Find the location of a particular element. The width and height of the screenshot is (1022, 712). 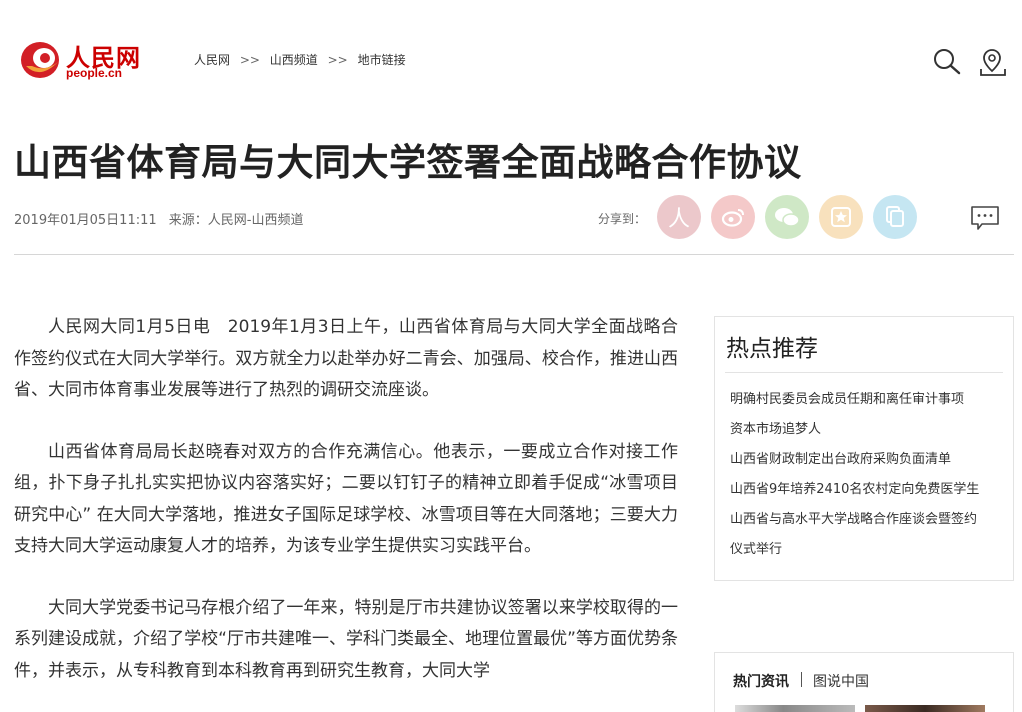

hot-list-item: 山西省9年培养2410名农村定向免费医学生 is located at coordinates (867, 490).